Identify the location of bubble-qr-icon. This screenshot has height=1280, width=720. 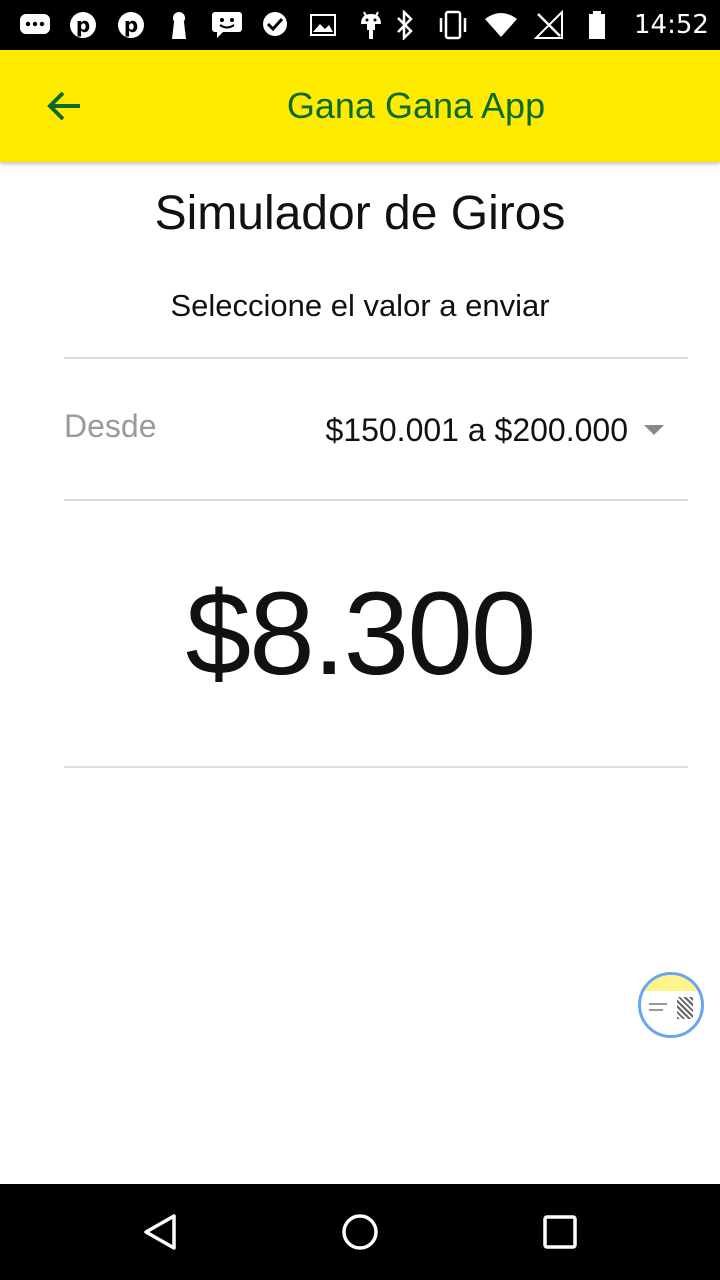
(685, 1008).